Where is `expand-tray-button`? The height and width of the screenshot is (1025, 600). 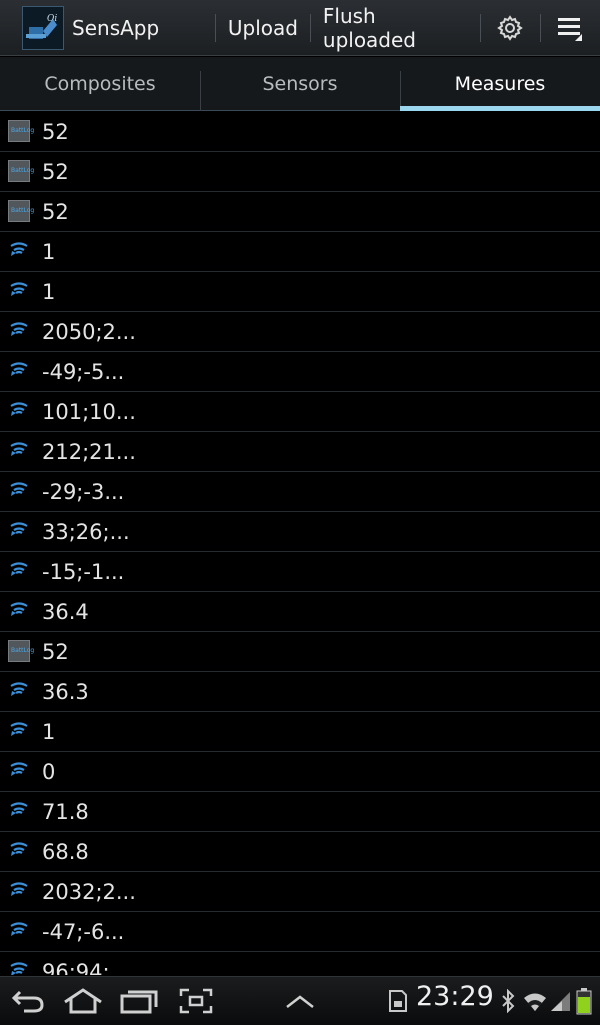
expand-tray-button is located at coordinates (300, 1001).